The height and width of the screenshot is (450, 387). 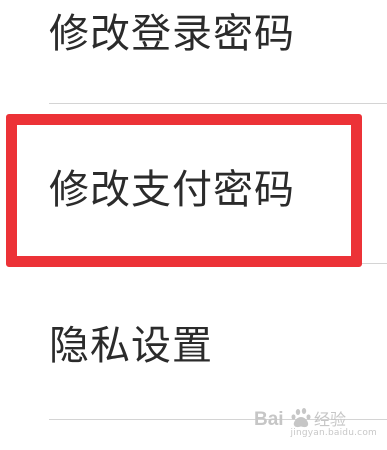 I want to click on menu-item-label: 隐私设置, so click(x=131, y=346).